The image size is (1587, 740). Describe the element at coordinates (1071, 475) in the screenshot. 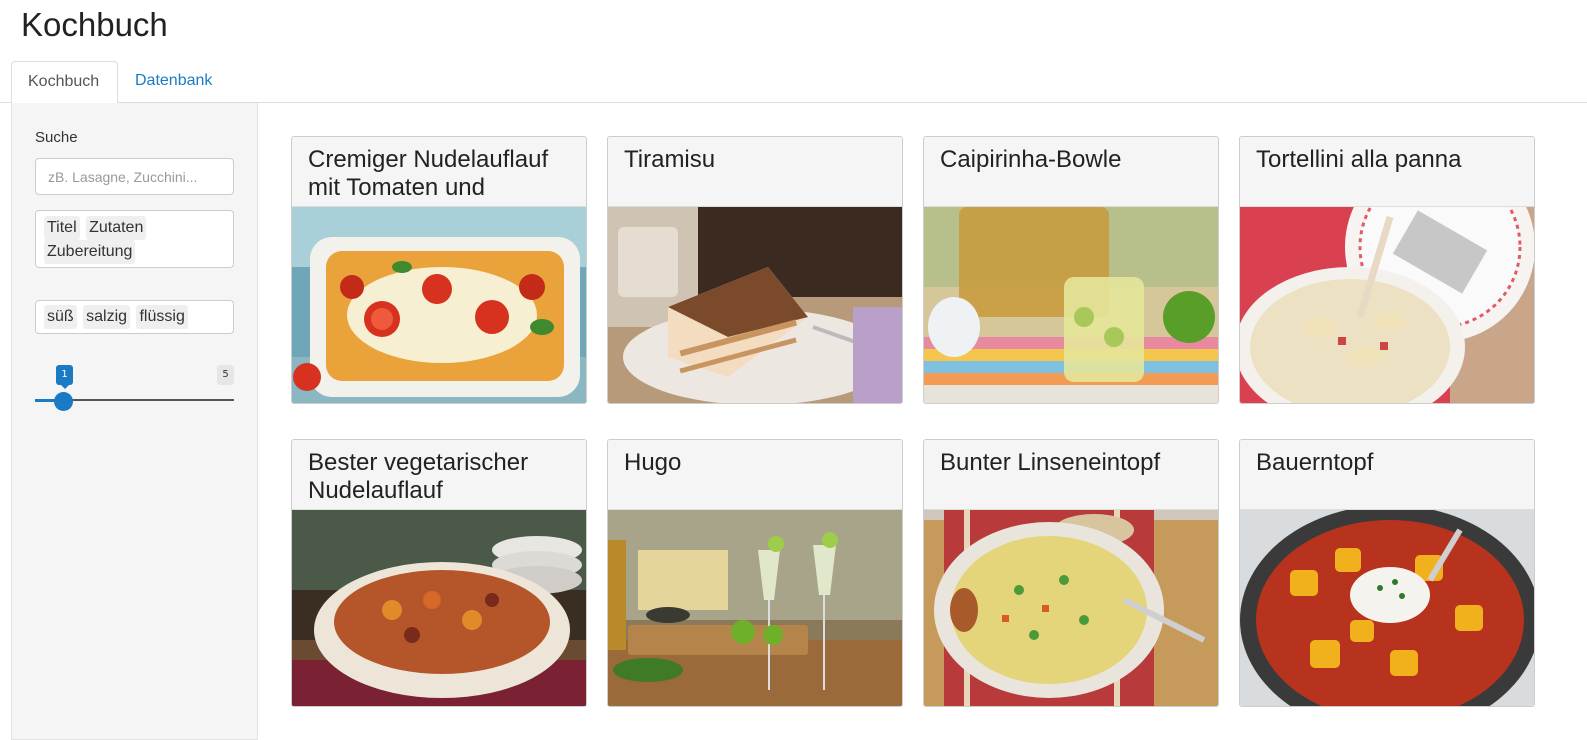

I see `recipe-title: Bunter Linseneintopf` at that location.